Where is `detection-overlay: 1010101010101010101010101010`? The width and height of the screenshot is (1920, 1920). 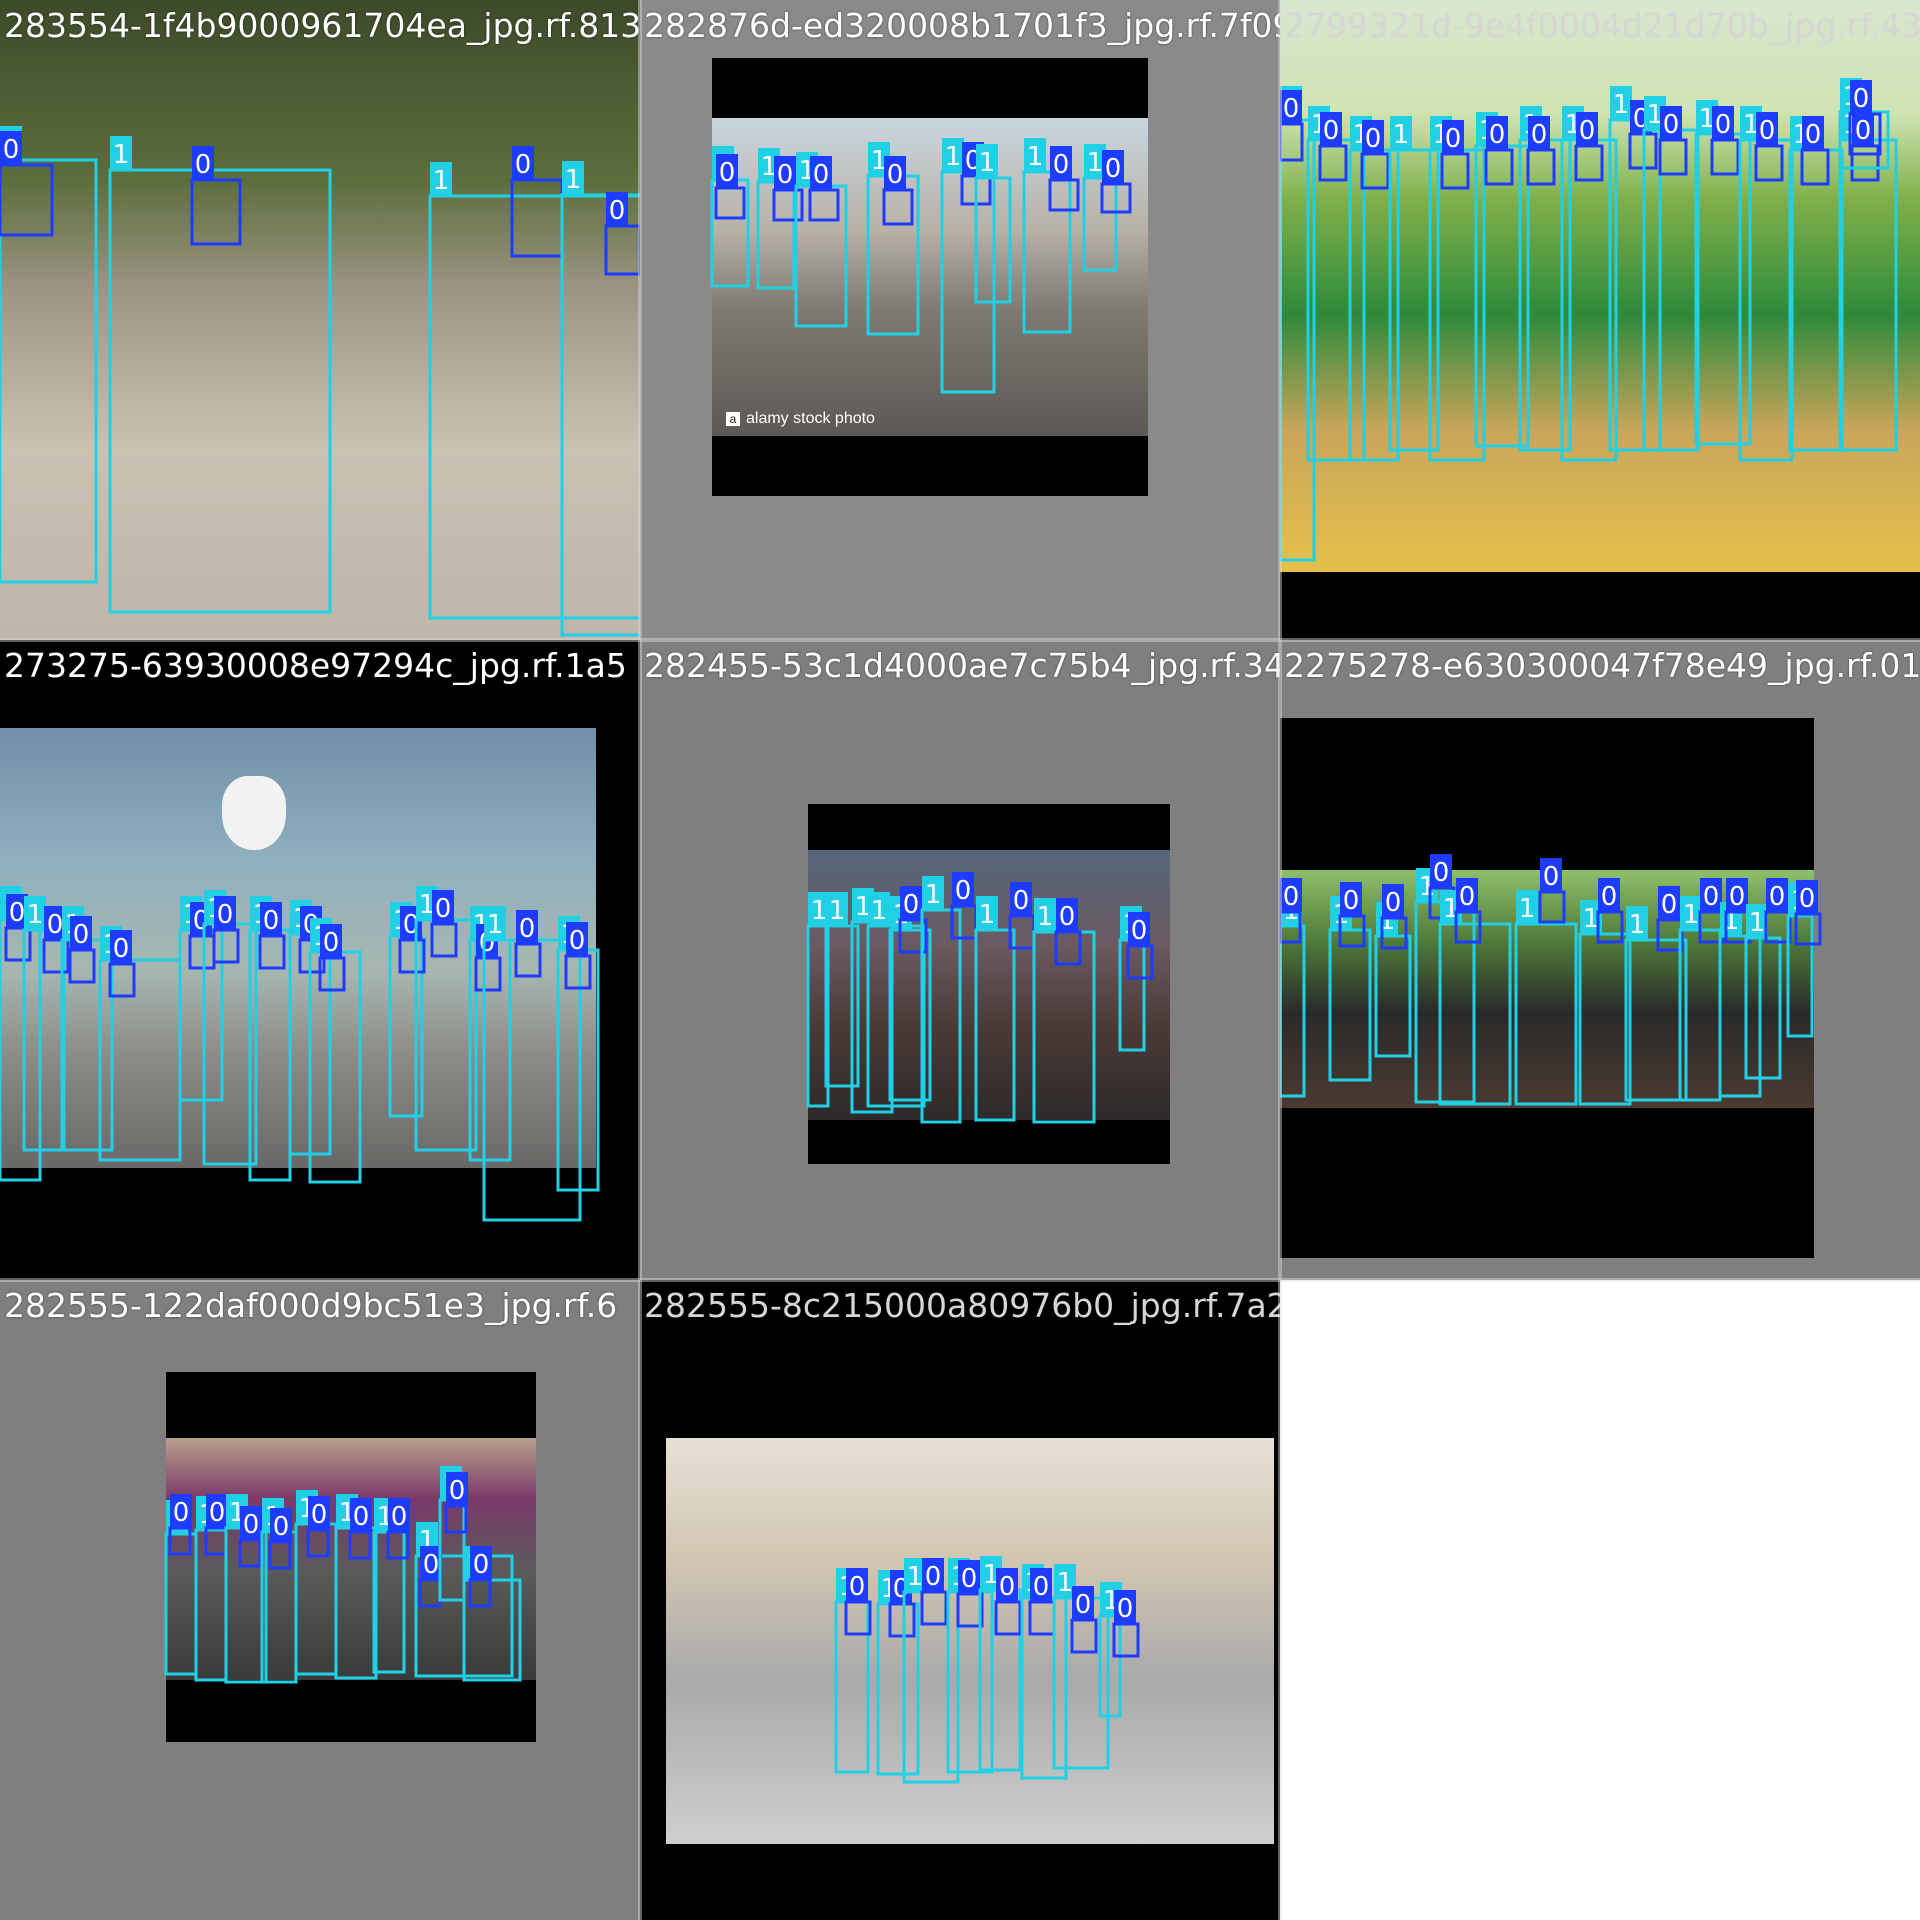
detection-overlay: 1010101010101010101010101010 is located at coordinates (320, 960).